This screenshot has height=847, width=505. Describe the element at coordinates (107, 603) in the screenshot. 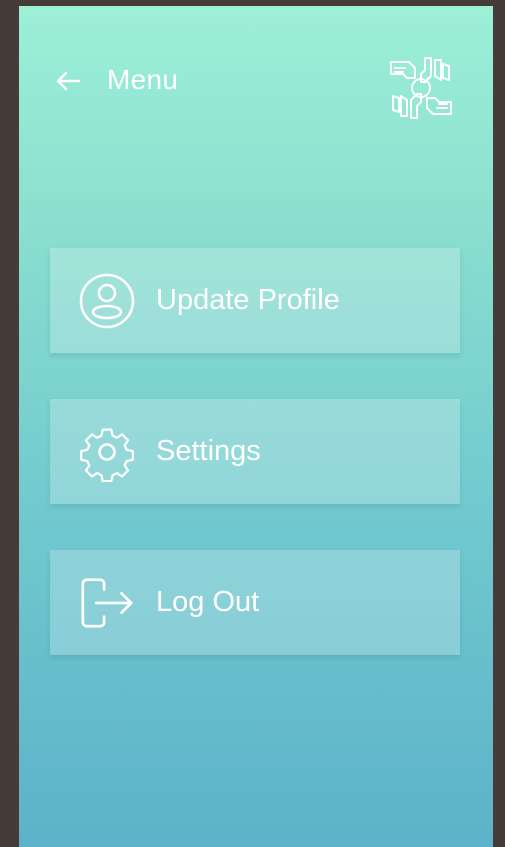

I see `logout-icon` at that location.